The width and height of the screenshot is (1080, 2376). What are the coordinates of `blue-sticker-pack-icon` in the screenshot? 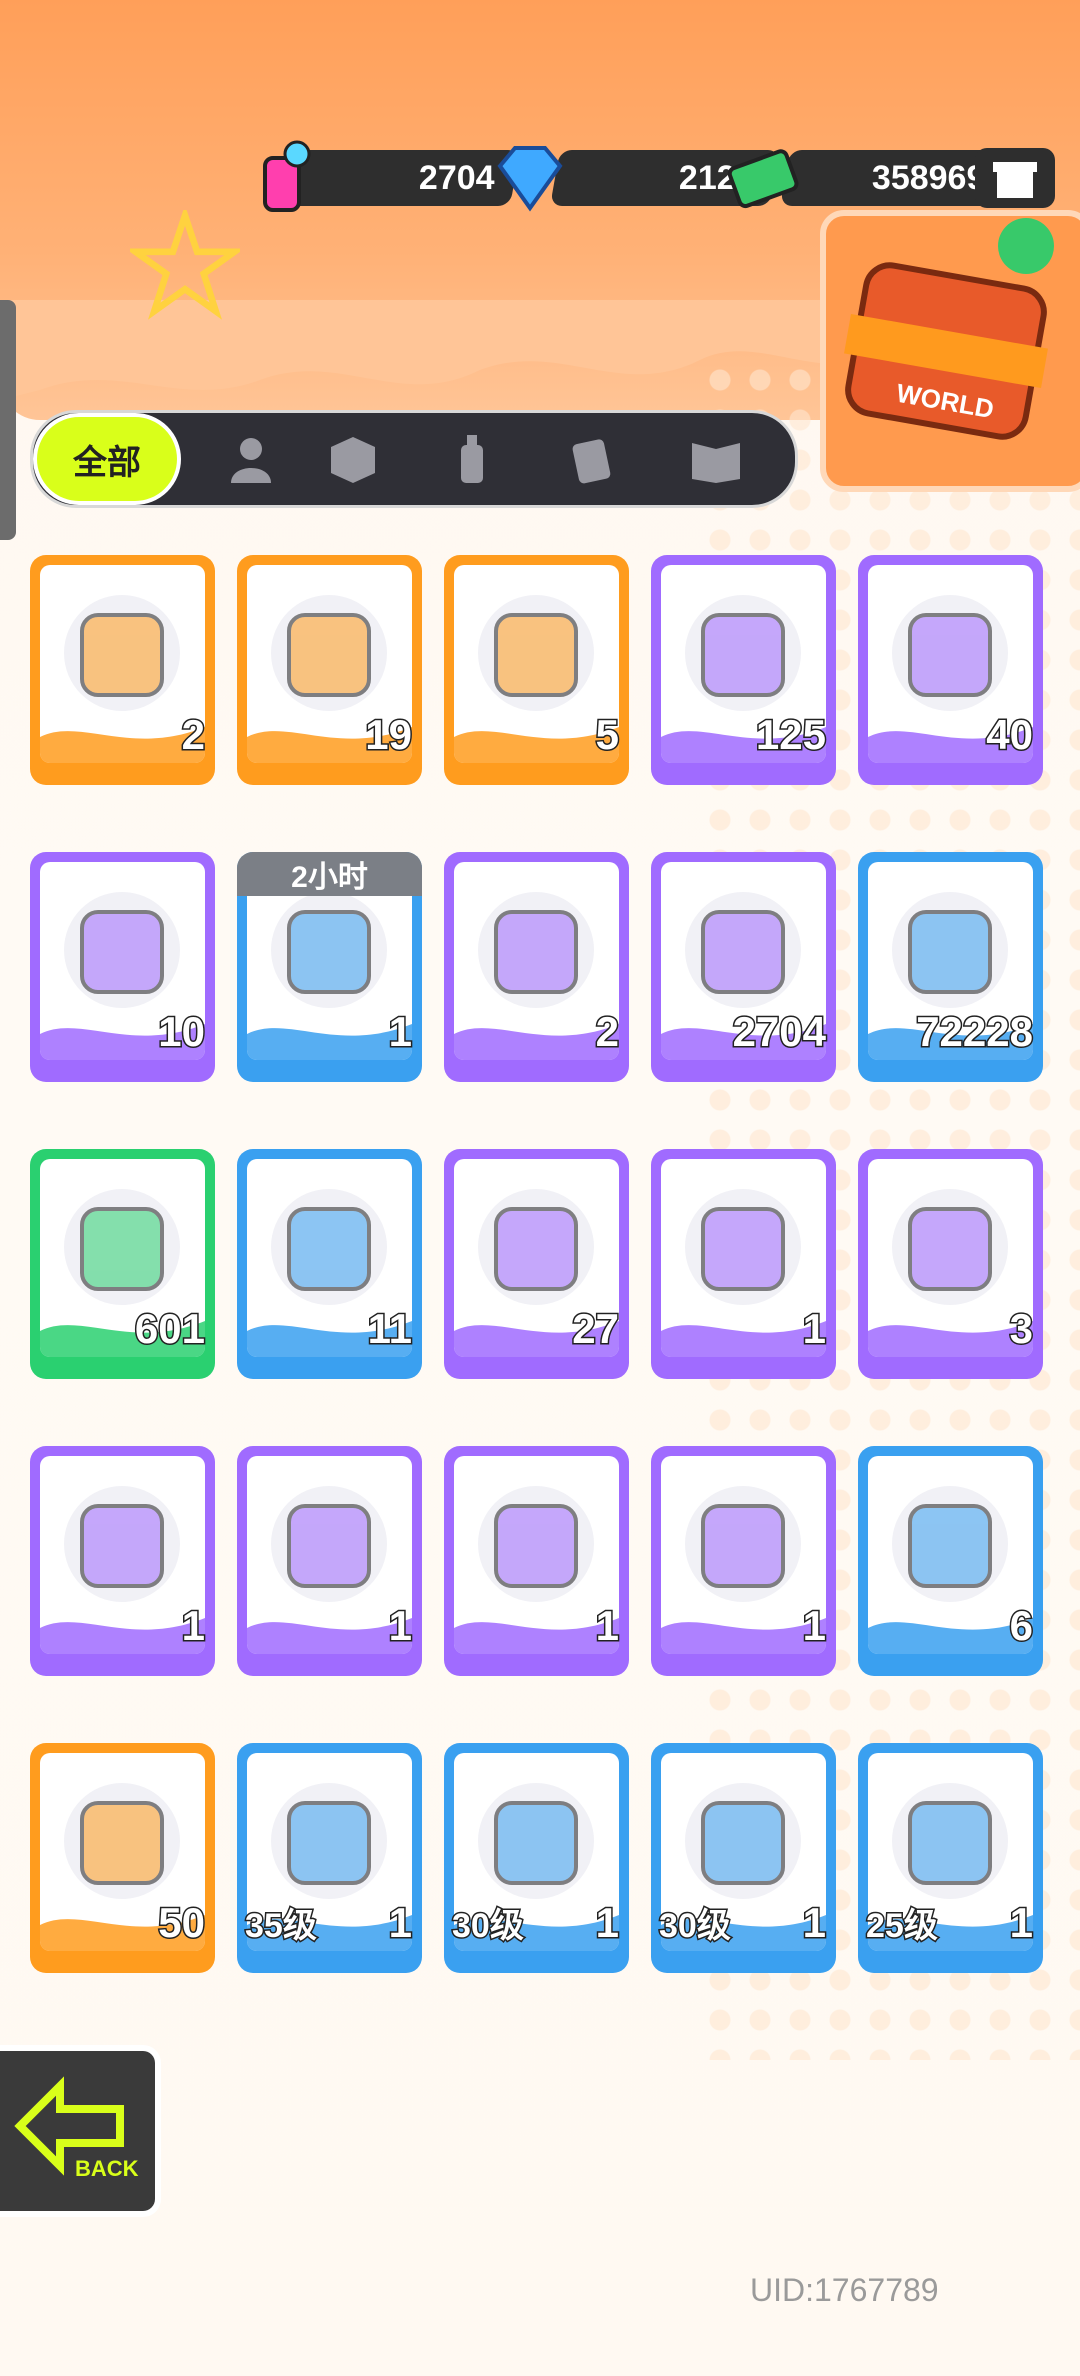 It's located at (950, 1544).